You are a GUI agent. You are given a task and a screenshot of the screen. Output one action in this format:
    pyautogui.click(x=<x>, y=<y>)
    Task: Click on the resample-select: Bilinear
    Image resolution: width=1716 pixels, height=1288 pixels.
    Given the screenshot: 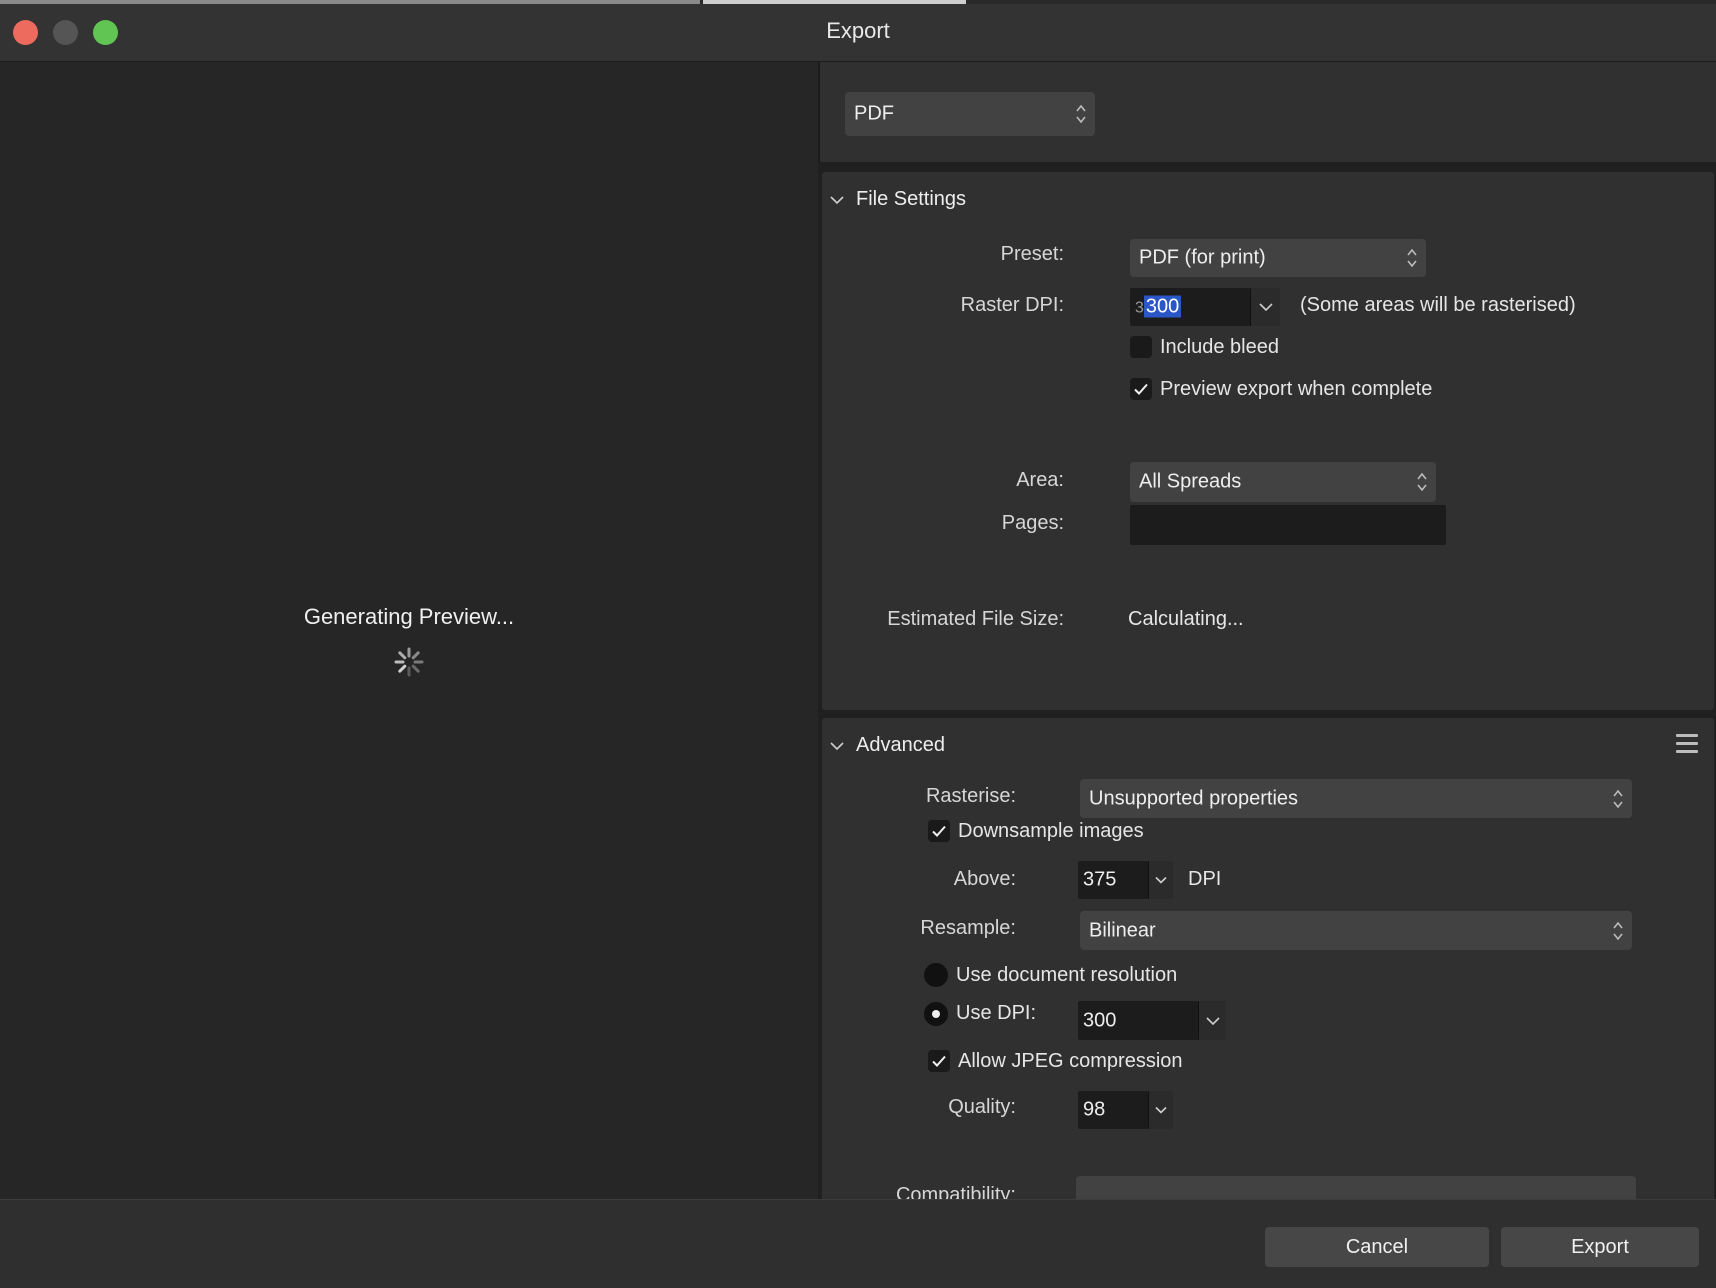 What is the action you would take?
    pyautogui.click(x=1356, y=930)
    